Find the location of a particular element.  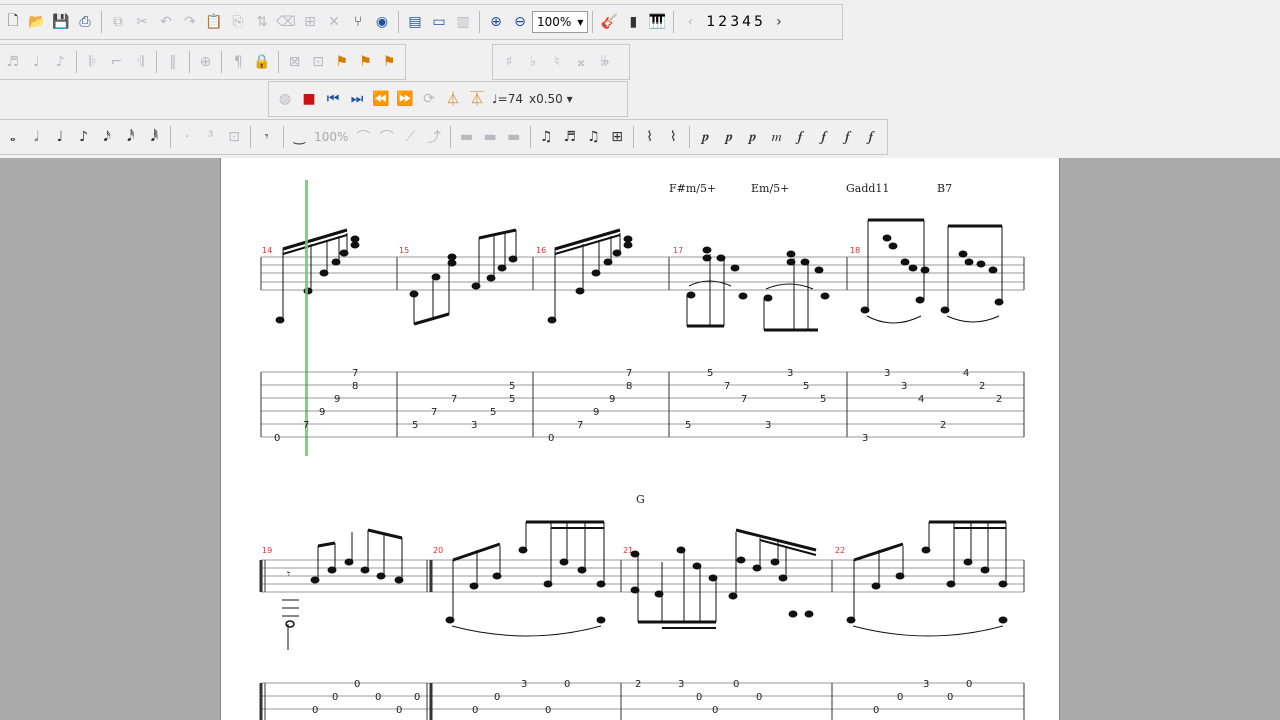

page-4-link: 4 is located at coordinates (746, 22).